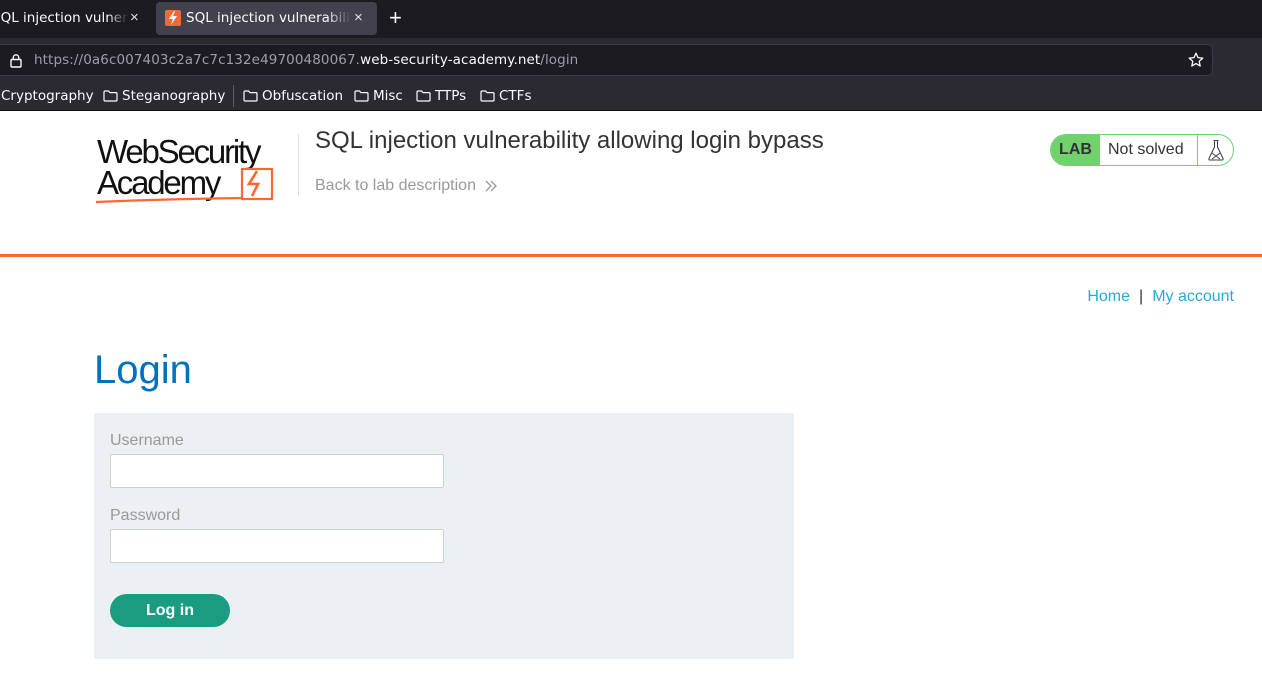 The width and height of the screenshot is (1262, 697). Describe the element at coordinates (388, 96) in the screenshot. I see `bookmark-label: Misc` at that location.